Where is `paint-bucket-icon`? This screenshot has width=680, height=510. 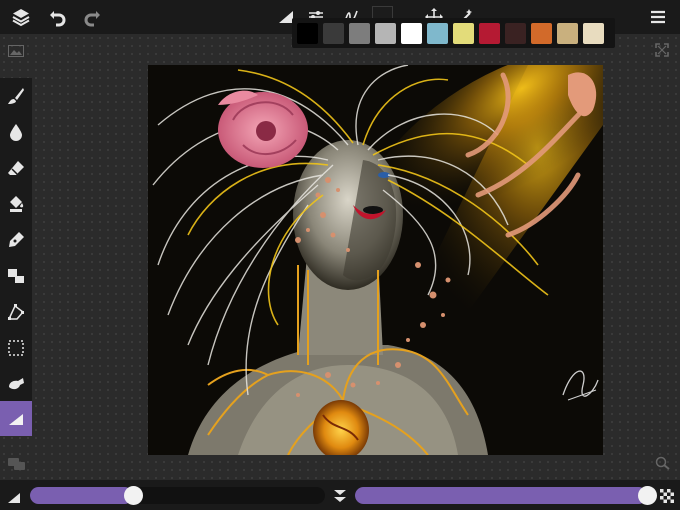
paint-bucket-icon is located at coordinates (17, 203).